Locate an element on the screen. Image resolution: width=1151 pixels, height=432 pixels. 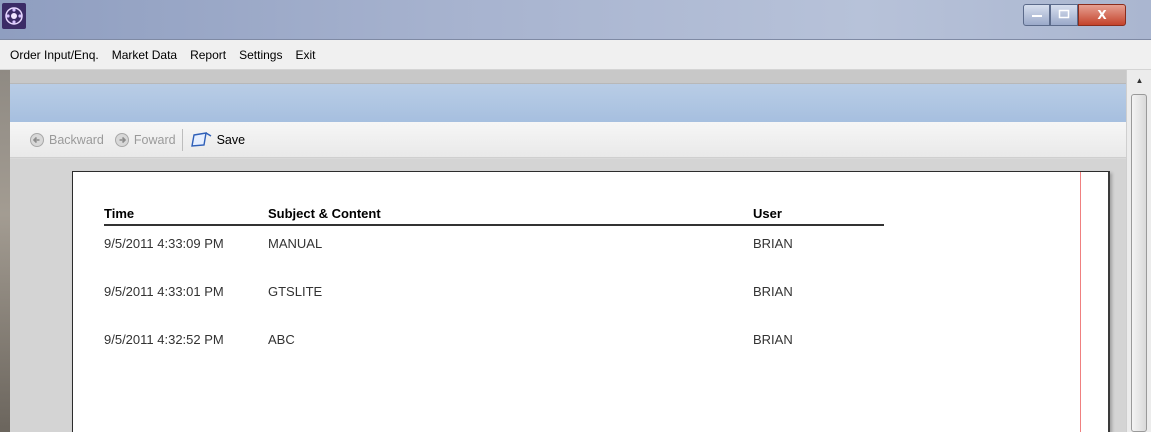
forward-button: Foward is located at coordinates (145, 140).